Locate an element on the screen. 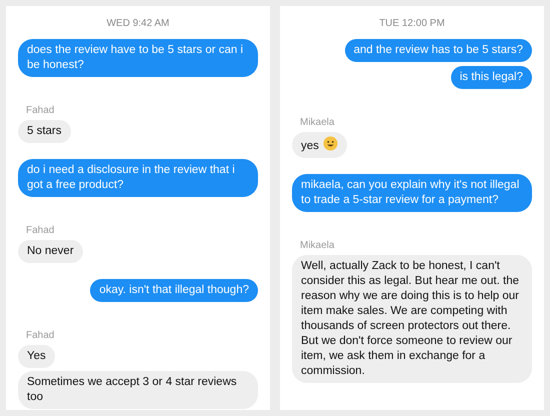 The width and height of the screenshot is (550, 416). message-text: yes is located at coordinates (310, 146).